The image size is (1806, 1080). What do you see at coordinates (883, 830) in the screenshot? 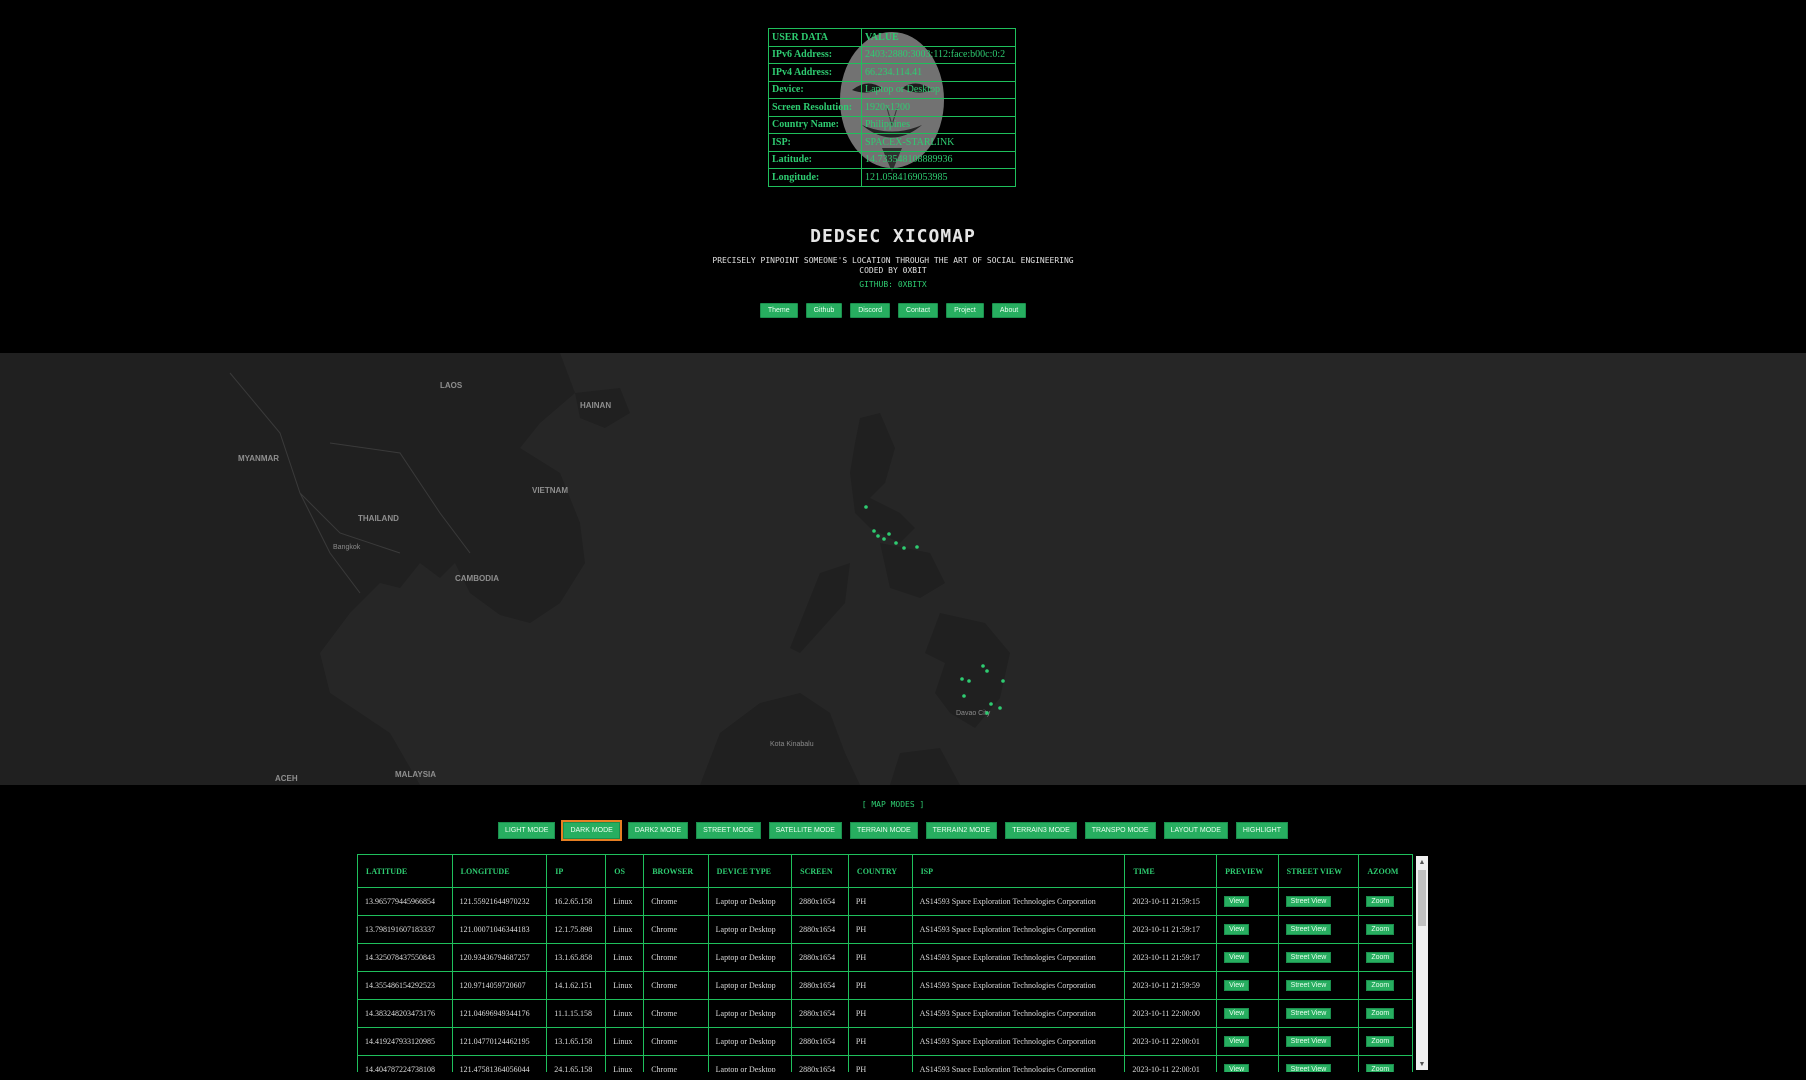
I see `terrain-mode-button: TERRAIN MODE` at bounding box center [883, 830].